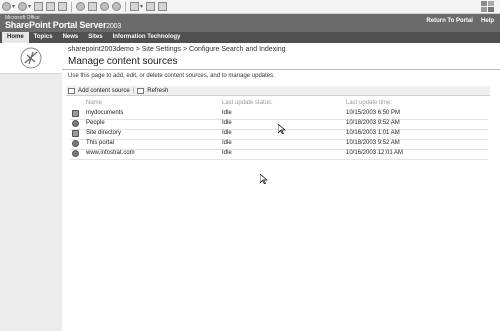  What do you see at coordinates (94, 103) in the screenshot?
I see `column-name-header: Name` at bounding box center [94, 103].